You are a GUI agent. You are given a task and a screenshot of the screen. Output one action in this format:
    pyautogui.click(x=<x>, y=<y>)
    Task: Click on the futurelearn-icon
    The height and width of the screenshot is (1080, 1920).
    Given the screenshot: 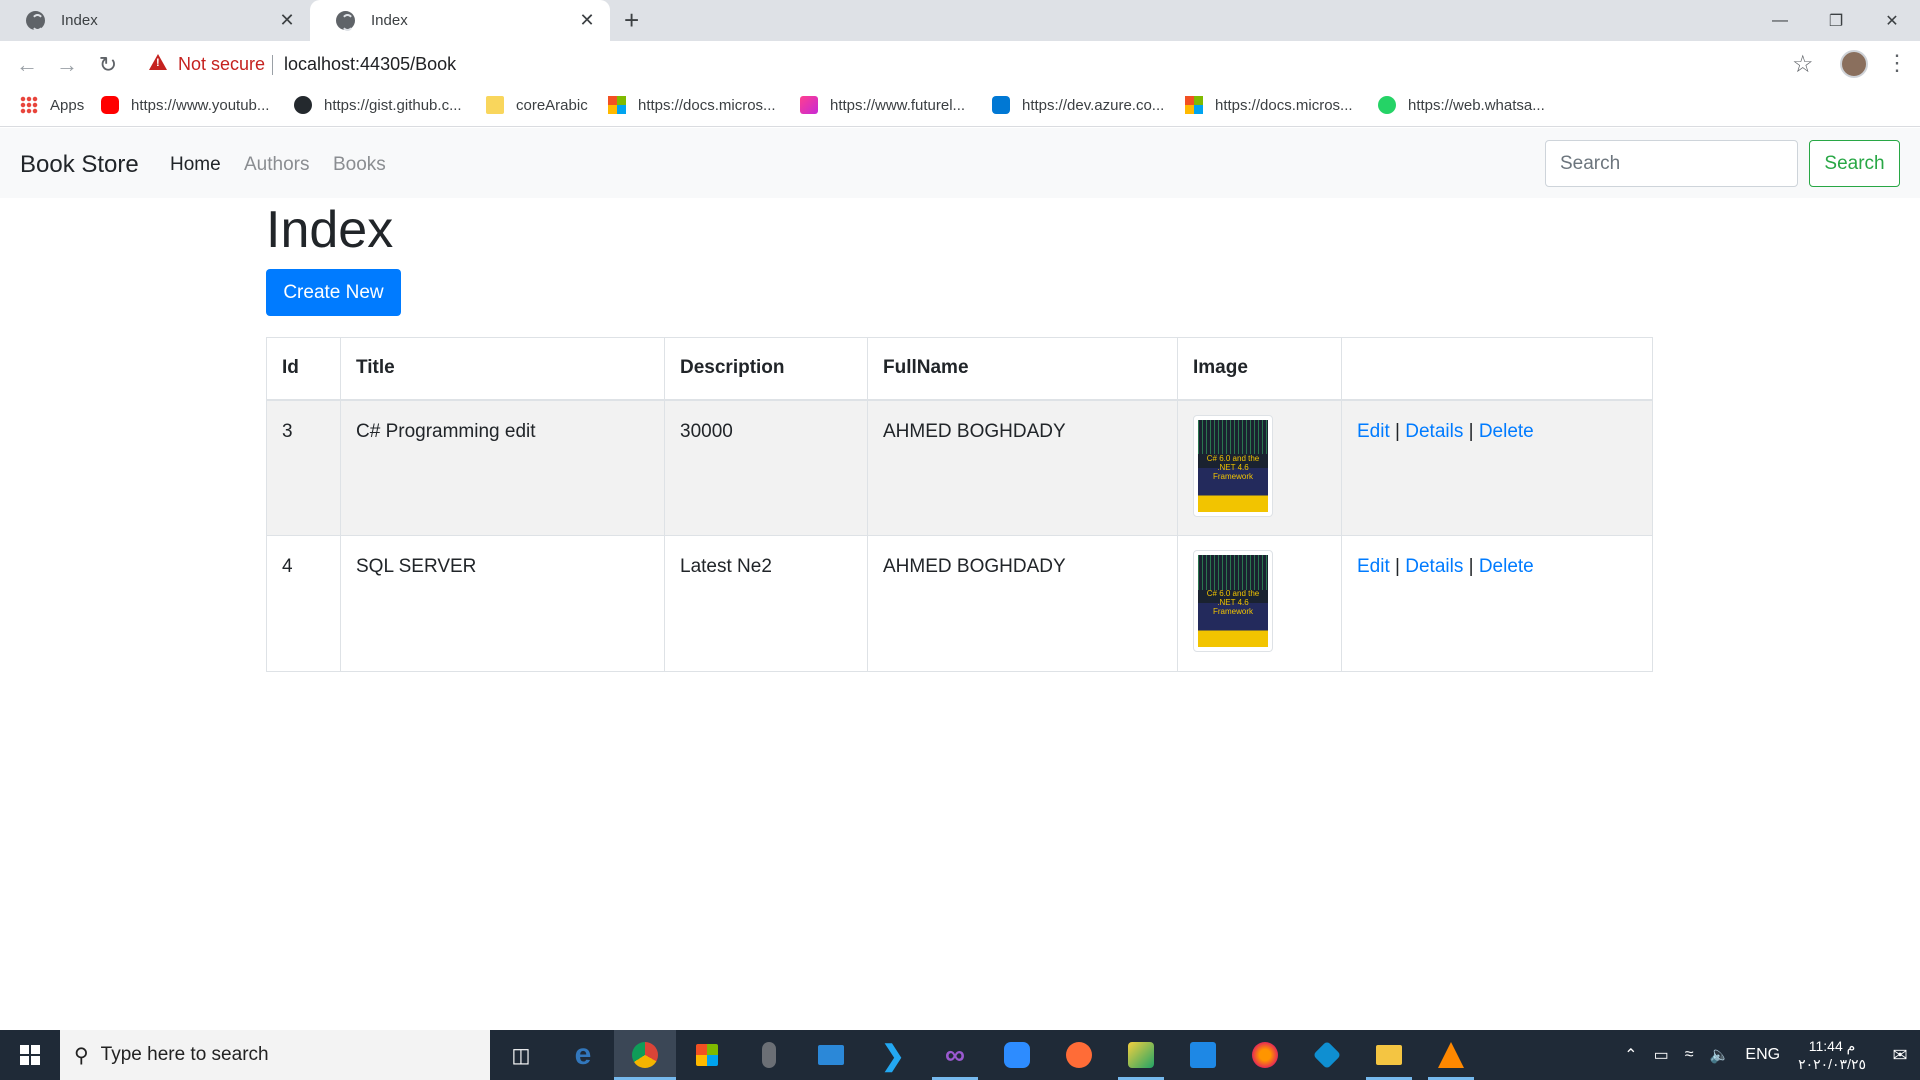 What is the action you would take?
    pyautogui.click(x=809, y=105)
    